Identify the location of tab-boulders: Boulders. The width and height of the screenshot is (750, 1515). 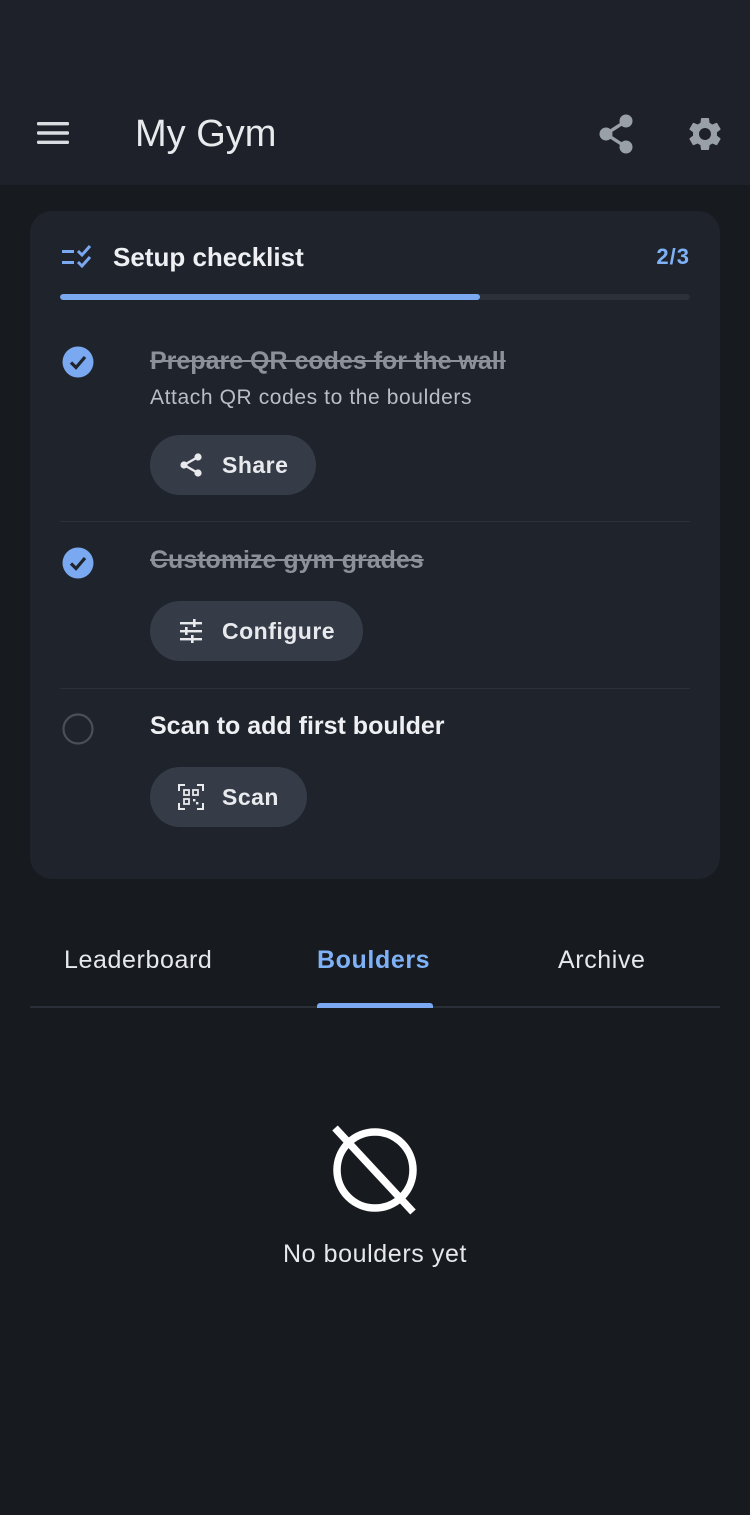
(373, 960).